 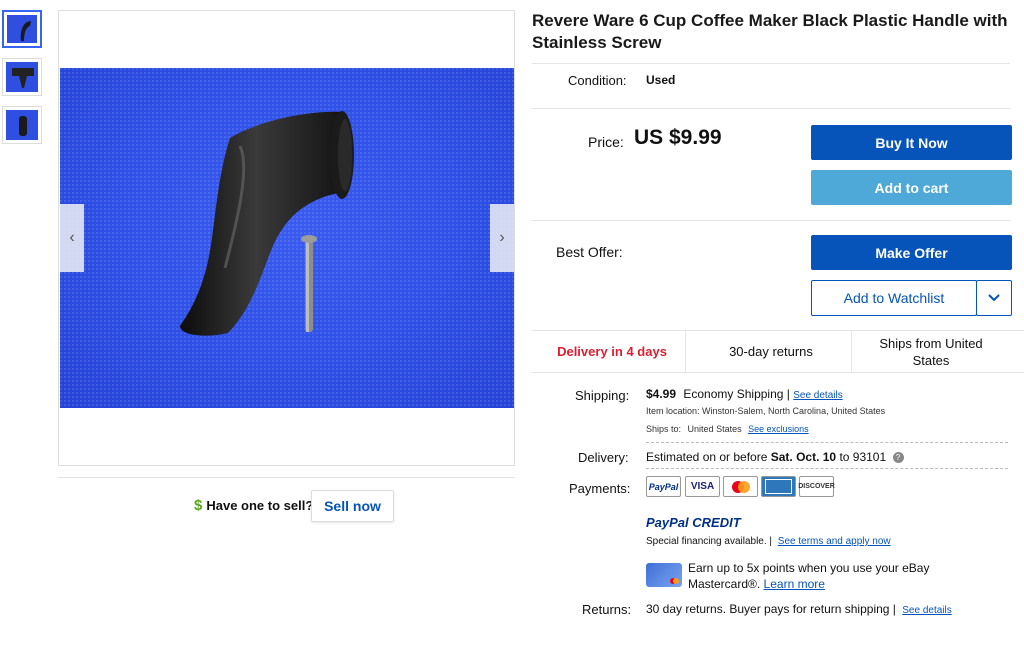 I want to click on add-to-watchlist-button: Add to Watchlist, so click(x=894, y=298).